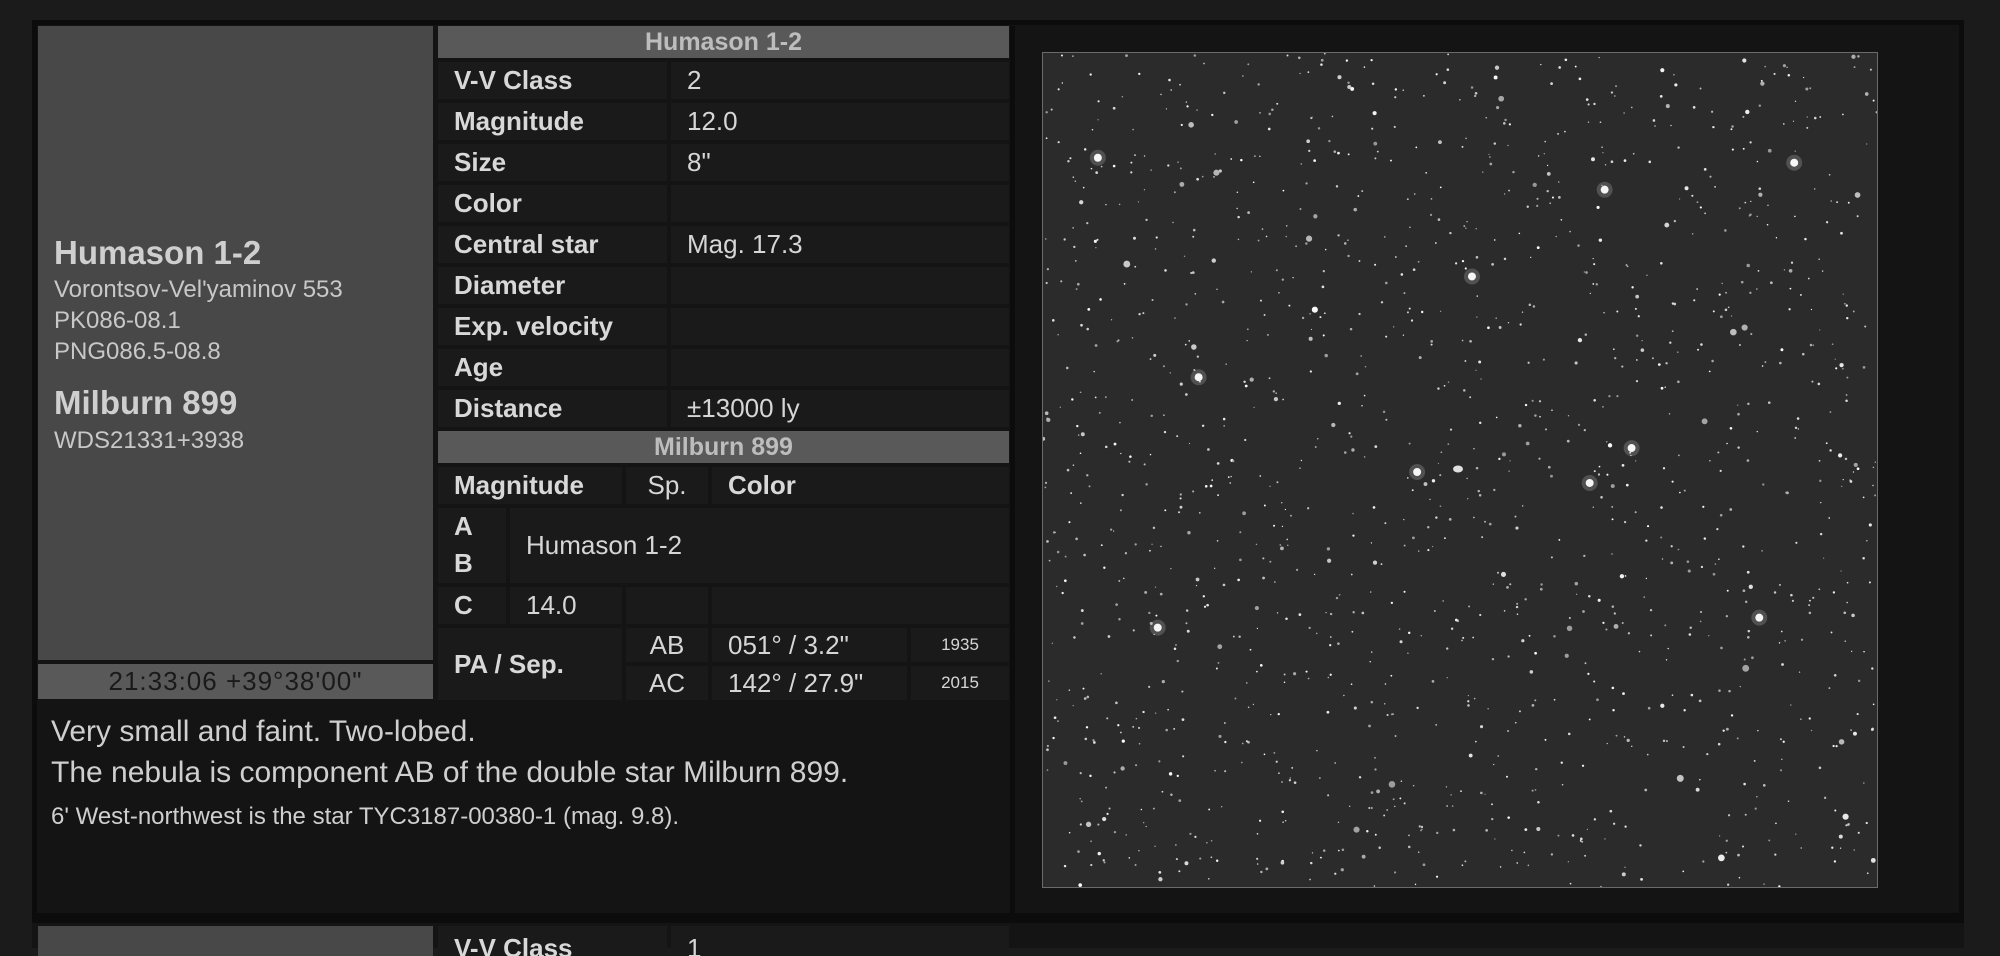 The width and height of the screenshot is (2000, 956). I want to click on row-label-color: Color, so click(552, 203).